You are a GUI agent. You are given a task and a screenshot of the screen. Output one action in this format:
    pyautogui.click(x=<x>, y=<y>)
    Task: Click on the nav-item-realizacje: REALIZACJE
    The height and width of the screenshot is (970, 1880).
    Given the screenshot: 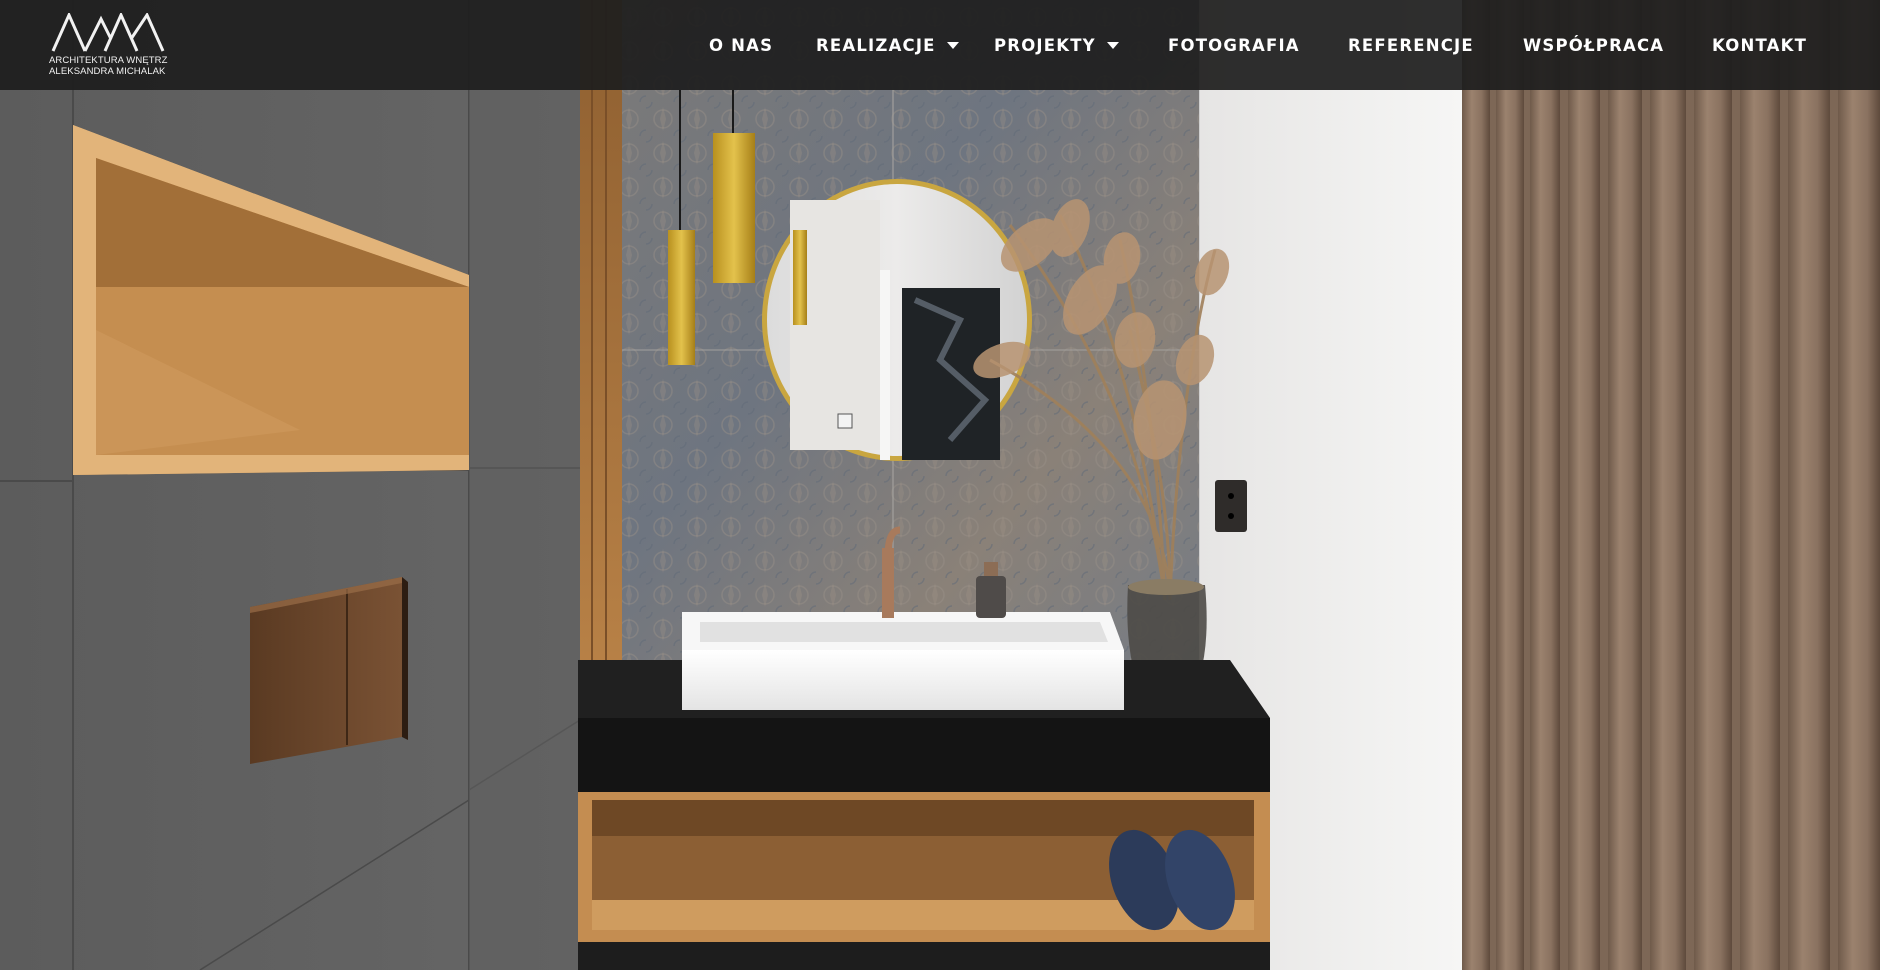 What is the action you would take?
    pyautogui.click(x=887, y=45)
    